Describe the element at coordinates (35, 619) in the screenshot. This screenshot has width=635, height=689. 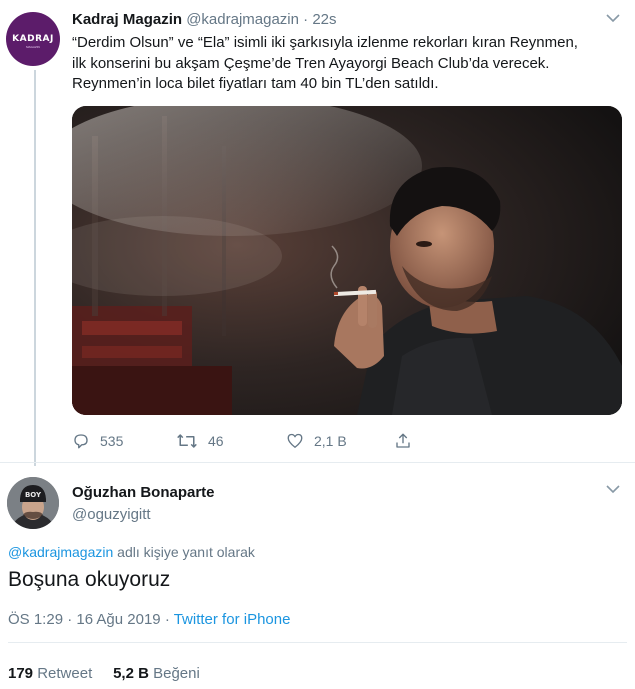
I see `tweet-time: ÖS 1:29` at that location.